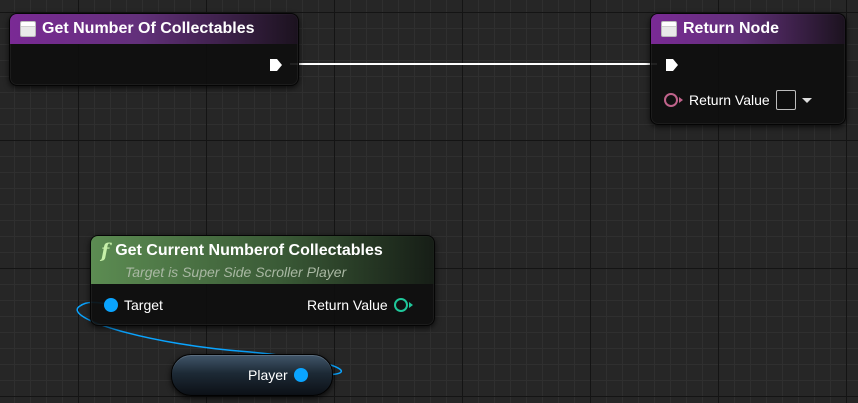 Image resolution: width=858 pixels, height=403 pixels. I want to click on int-pin-icon, so click(403, 305).